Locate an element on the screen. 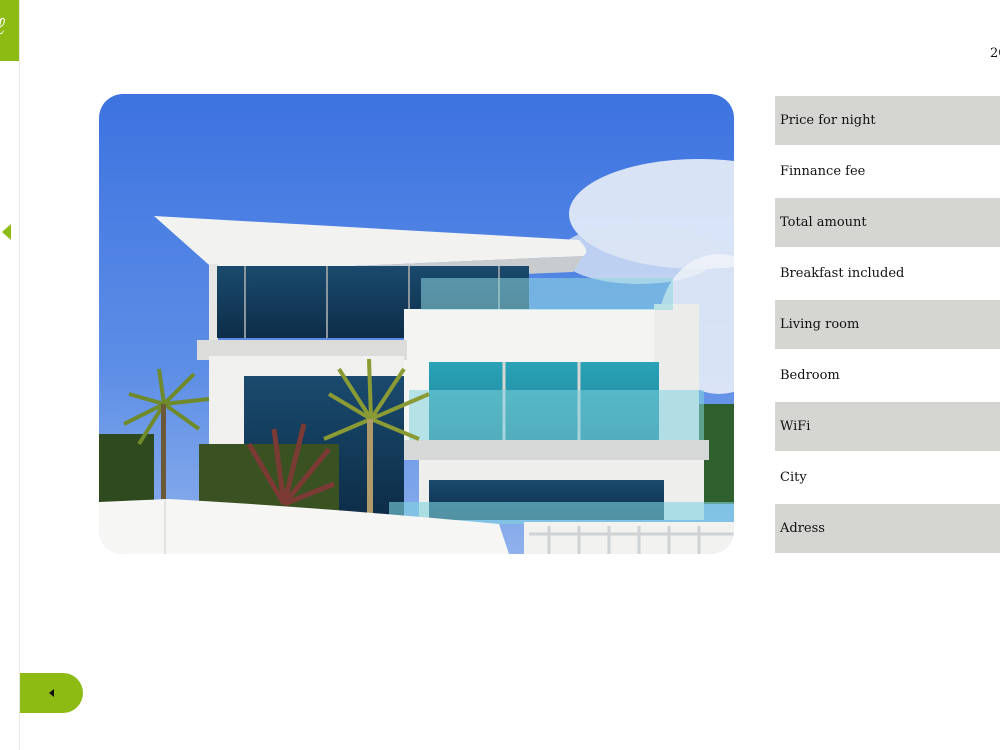  detail-row-wifi: WiFi is located at coordinates (887, 426).